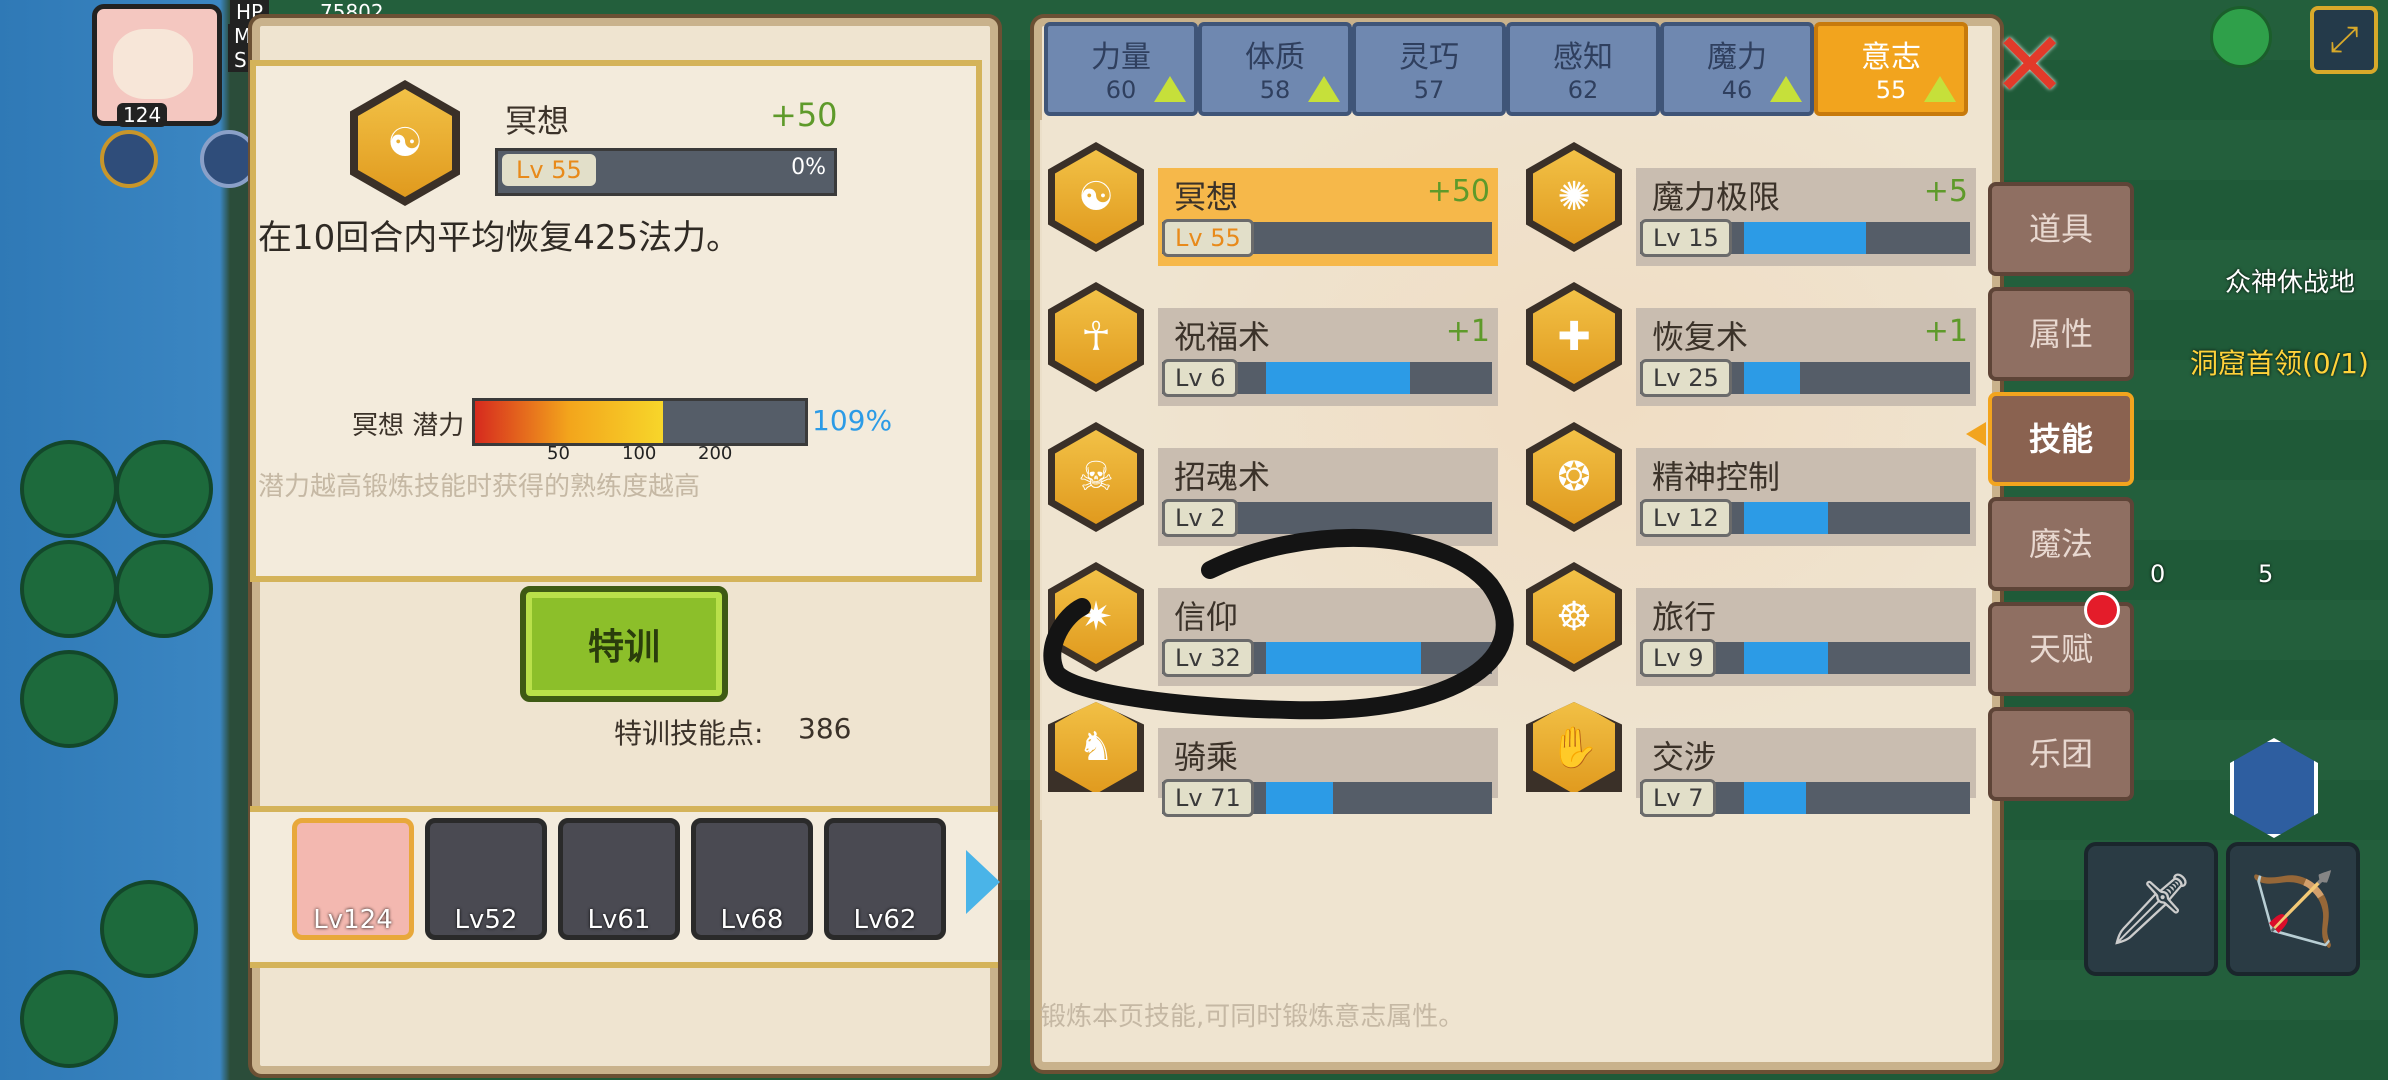 The height and width of the screenshot is (1080, 2388). What do you see at coordinates (1805, 798) in the screenshot?
I see `skill-progress-bar: Lv 7` at bounding box center [1805, 798].